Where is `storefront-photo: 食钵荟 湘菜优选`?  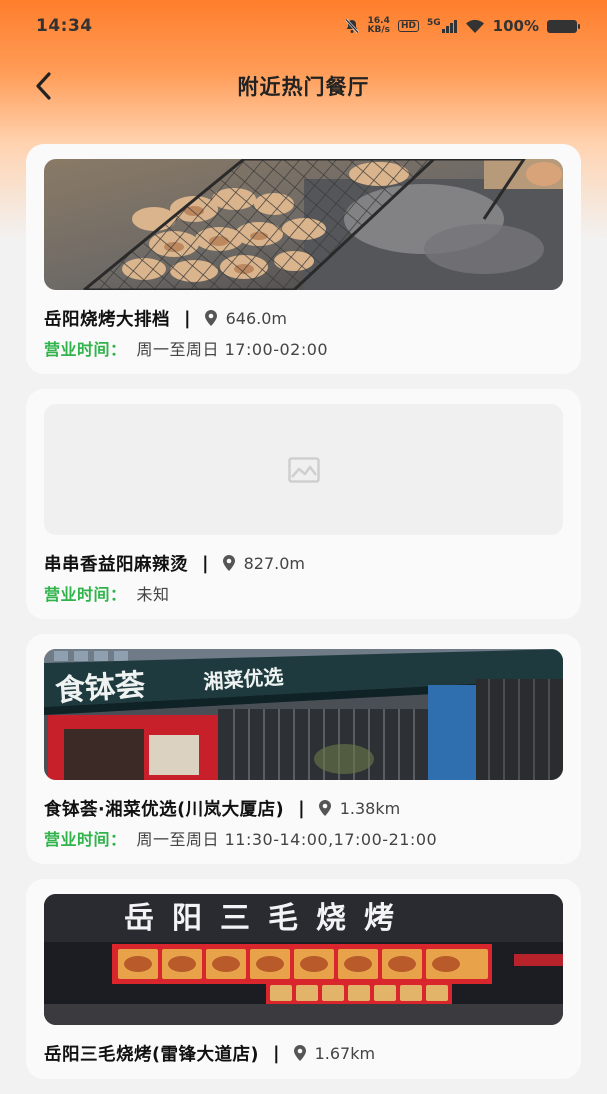
storefront-photo: 食钵荟 湘菜优选 is located at coordinates (303, 714).